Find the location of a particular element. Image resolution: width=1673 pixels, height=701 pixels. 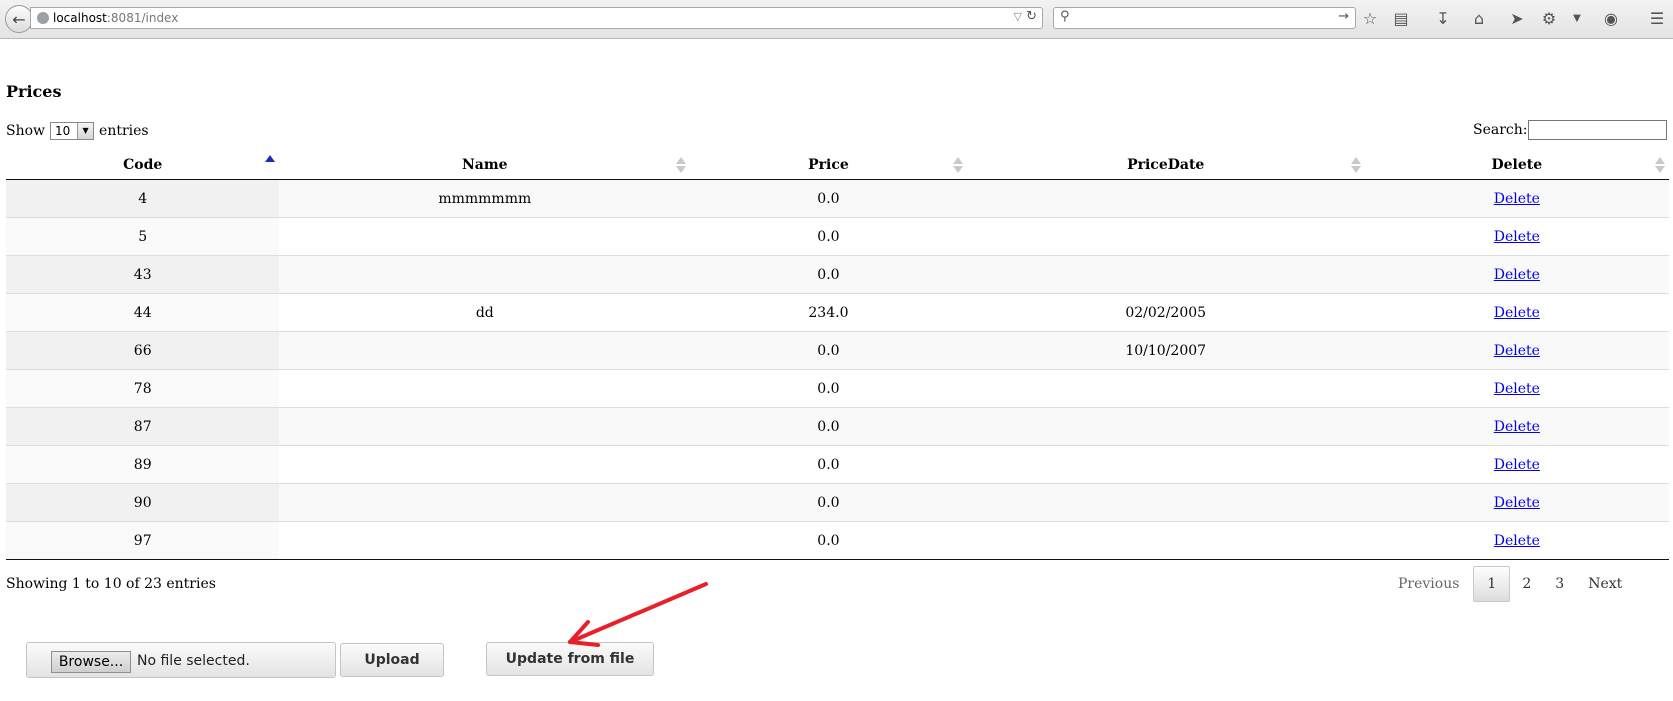

page-button-1: 1 is located at coordinates (1492, 584).